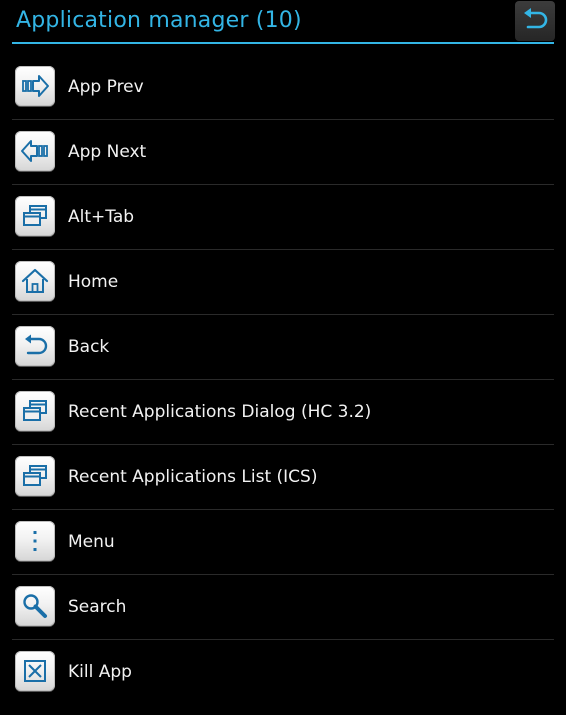 The height and width of the screenshot is (715, 566). I want to click on undo-arrow-icon, so click(535, 21).